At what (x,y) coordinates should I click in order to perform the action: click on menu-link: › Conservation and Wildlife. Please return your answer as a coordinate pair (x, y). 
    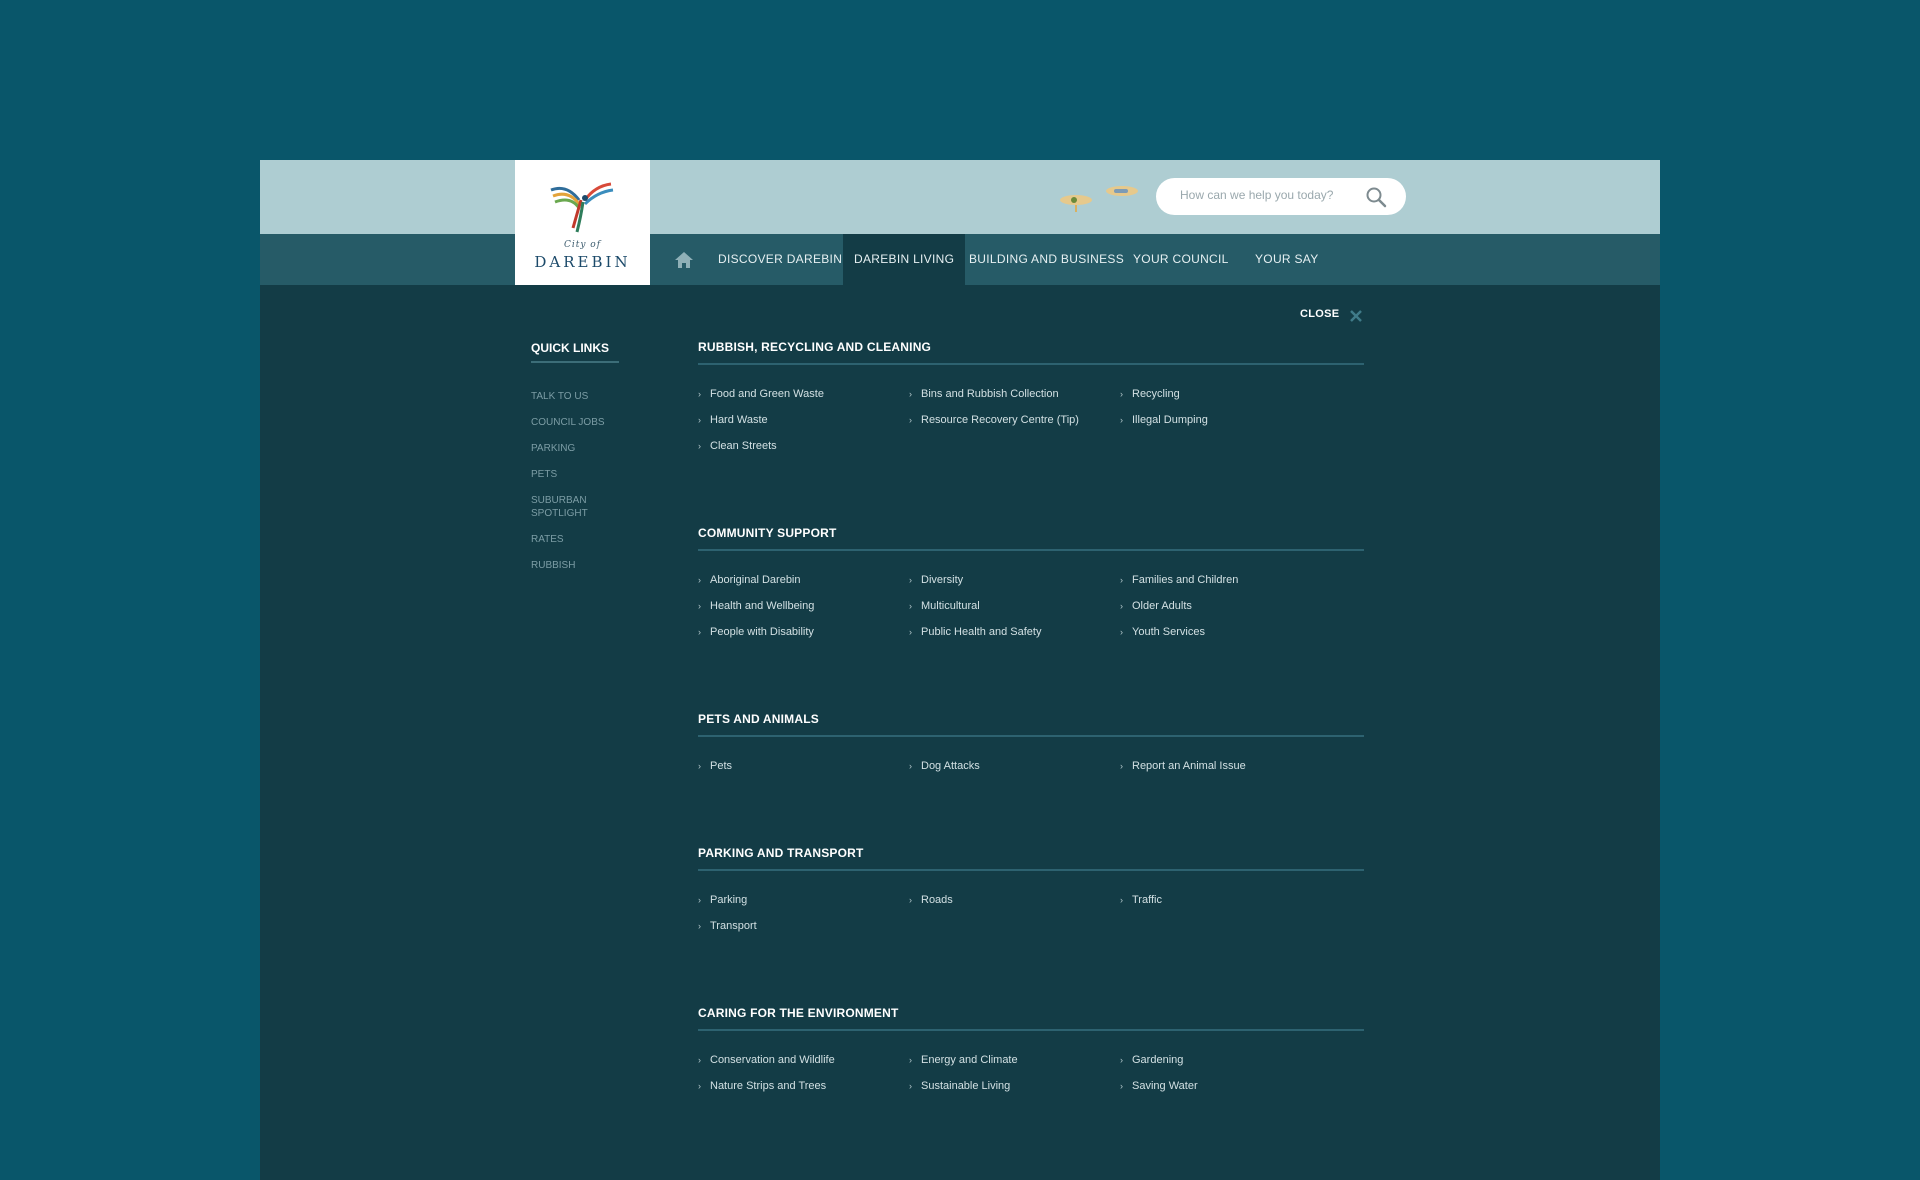
    Looking at the image, I should click on (803, 1060).